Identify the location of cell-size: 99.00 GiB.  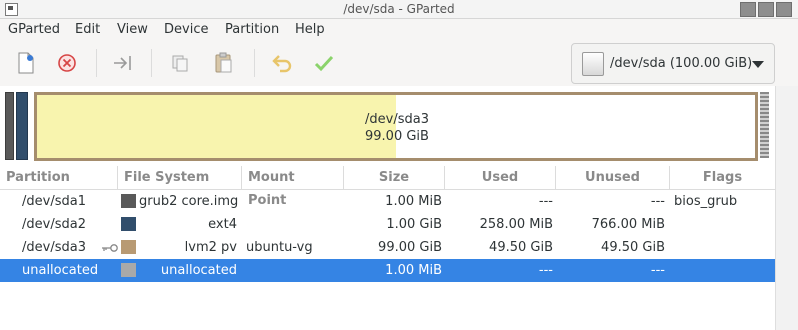
(410, 247).